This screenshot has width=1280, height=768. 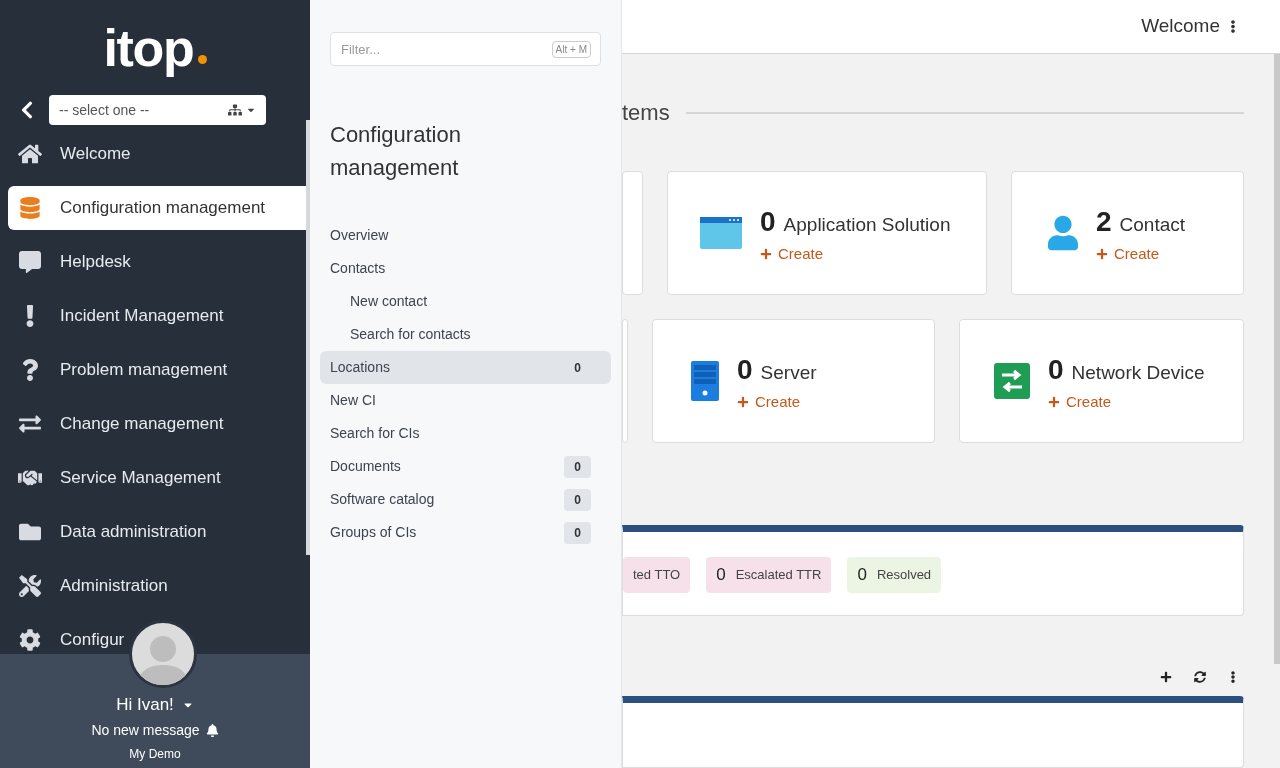 I want to click on switch-icon, so click(x=1012, y=381).